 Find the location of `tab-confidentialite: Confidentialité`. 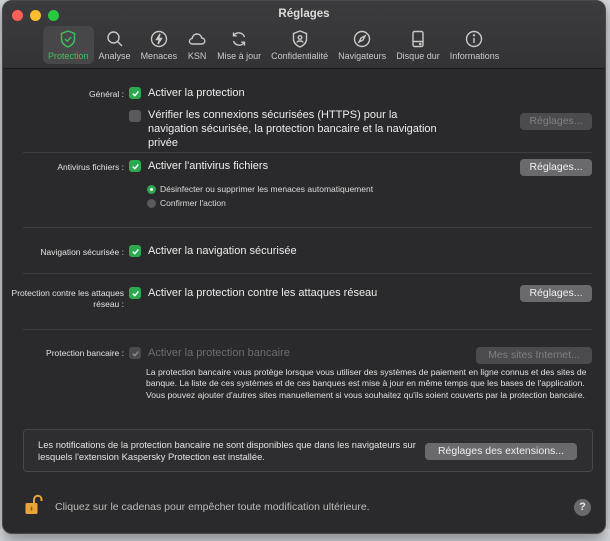

tab-confidentialite: Confidentialité is located at coordinates (299, 45).